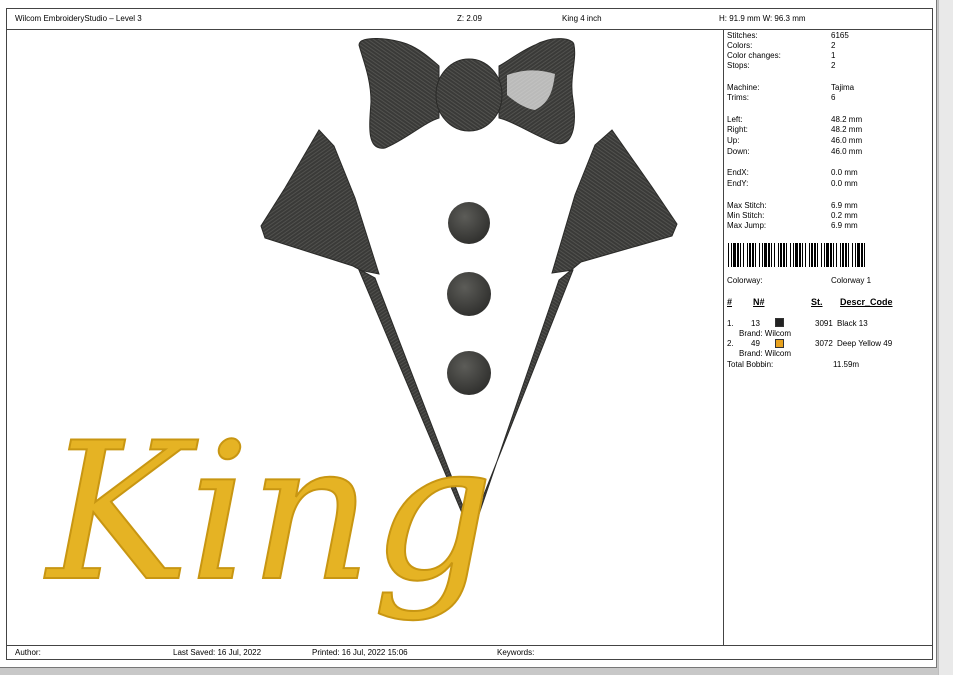  What do you see at coordinates (792, 205) in the screenshot?
I see `max-stitch-row: Max Stitch: 6.9 mm` at bounding box center [792, 205].